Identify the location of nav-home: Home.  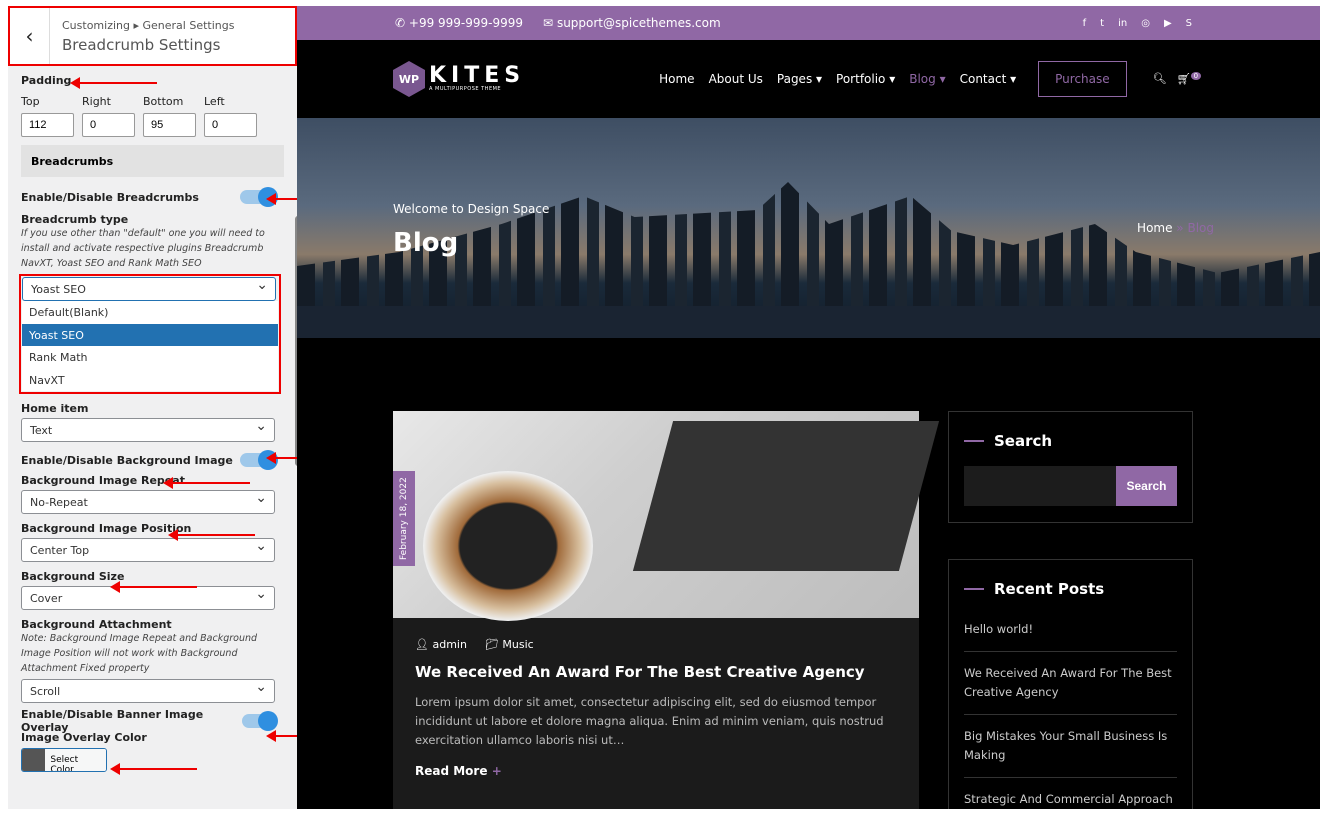
(676, 79).